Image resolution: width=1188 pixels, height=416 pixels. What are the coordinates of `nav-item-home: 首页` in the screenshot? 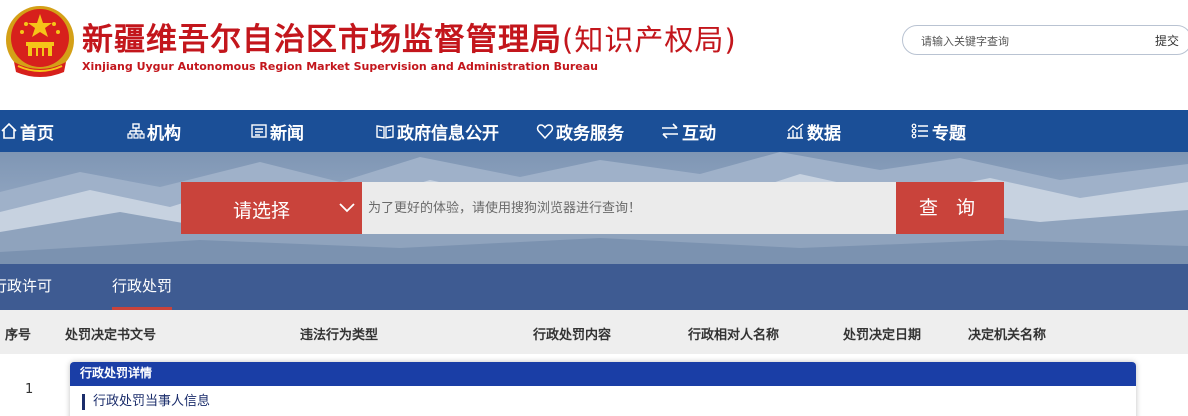 It's located at (27, 131).